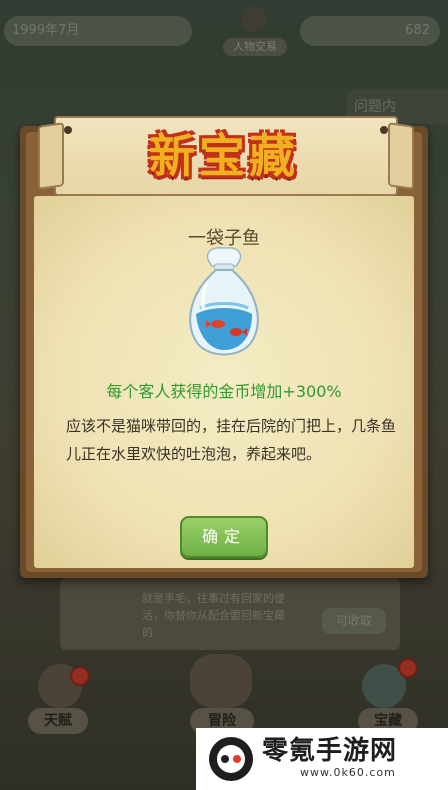 The height and width of the screenshot is (790, 448). What do you see at coordinates (224, 156) in the screenshot?
I see `dialog-title: 新宝藏` at bounding box center [224, 156].